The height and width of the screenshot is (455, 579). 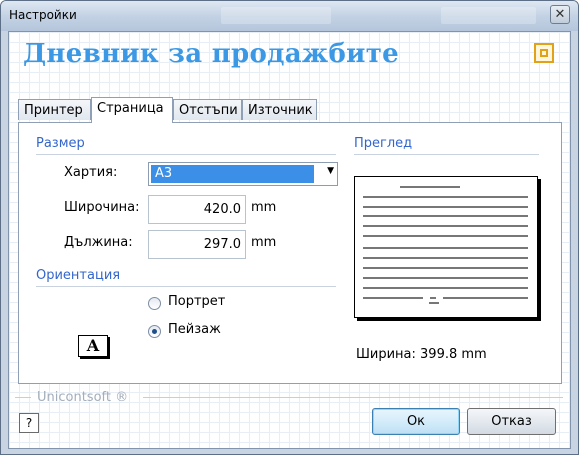 I want to click on tab-source: Източник, so click(x=279, y=109).